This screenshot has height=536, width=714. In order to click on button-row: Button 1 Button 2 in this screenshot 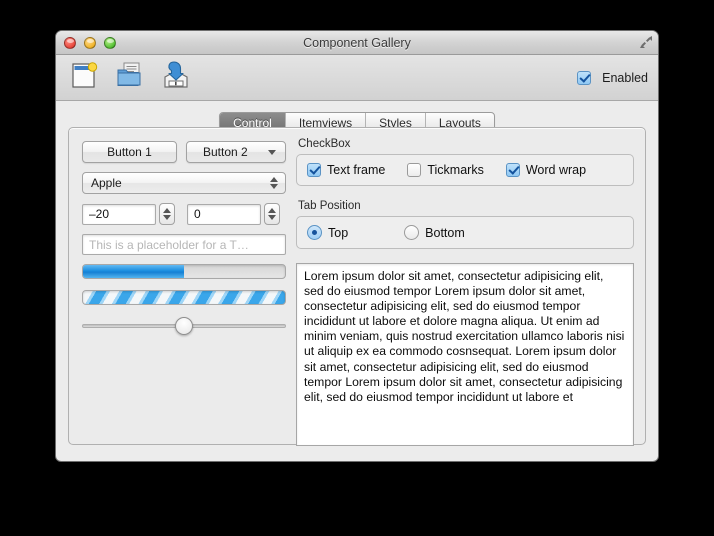, I will do `click(186, 152)`.